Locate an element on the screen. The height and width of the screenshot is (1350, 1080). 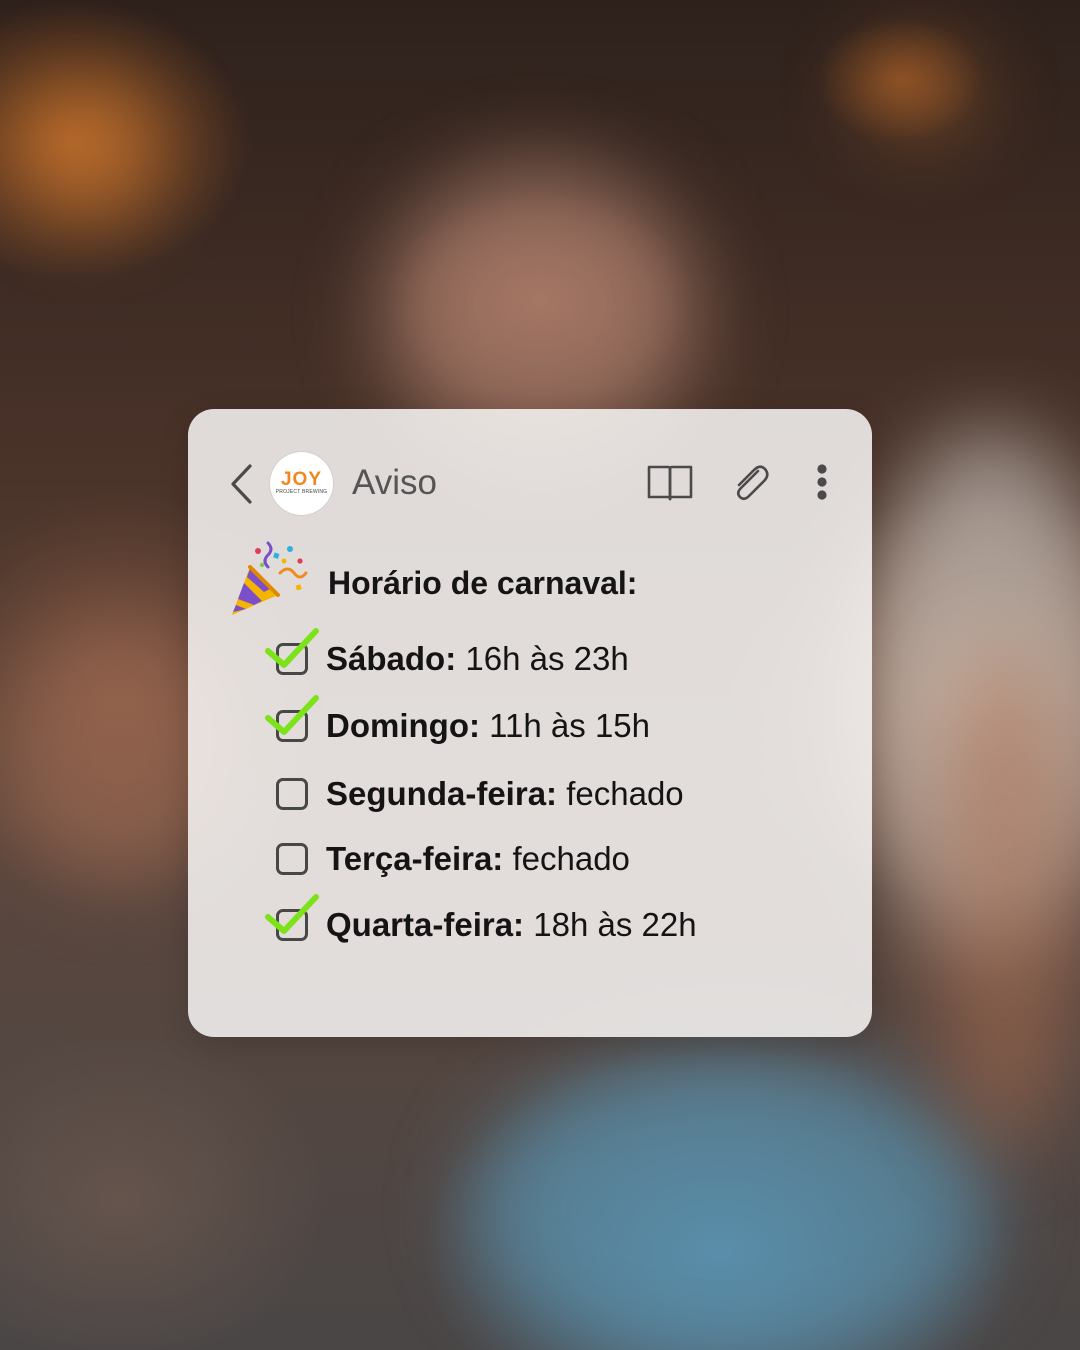
item-day: Terça-feira: is located at coordinates (415, 858).